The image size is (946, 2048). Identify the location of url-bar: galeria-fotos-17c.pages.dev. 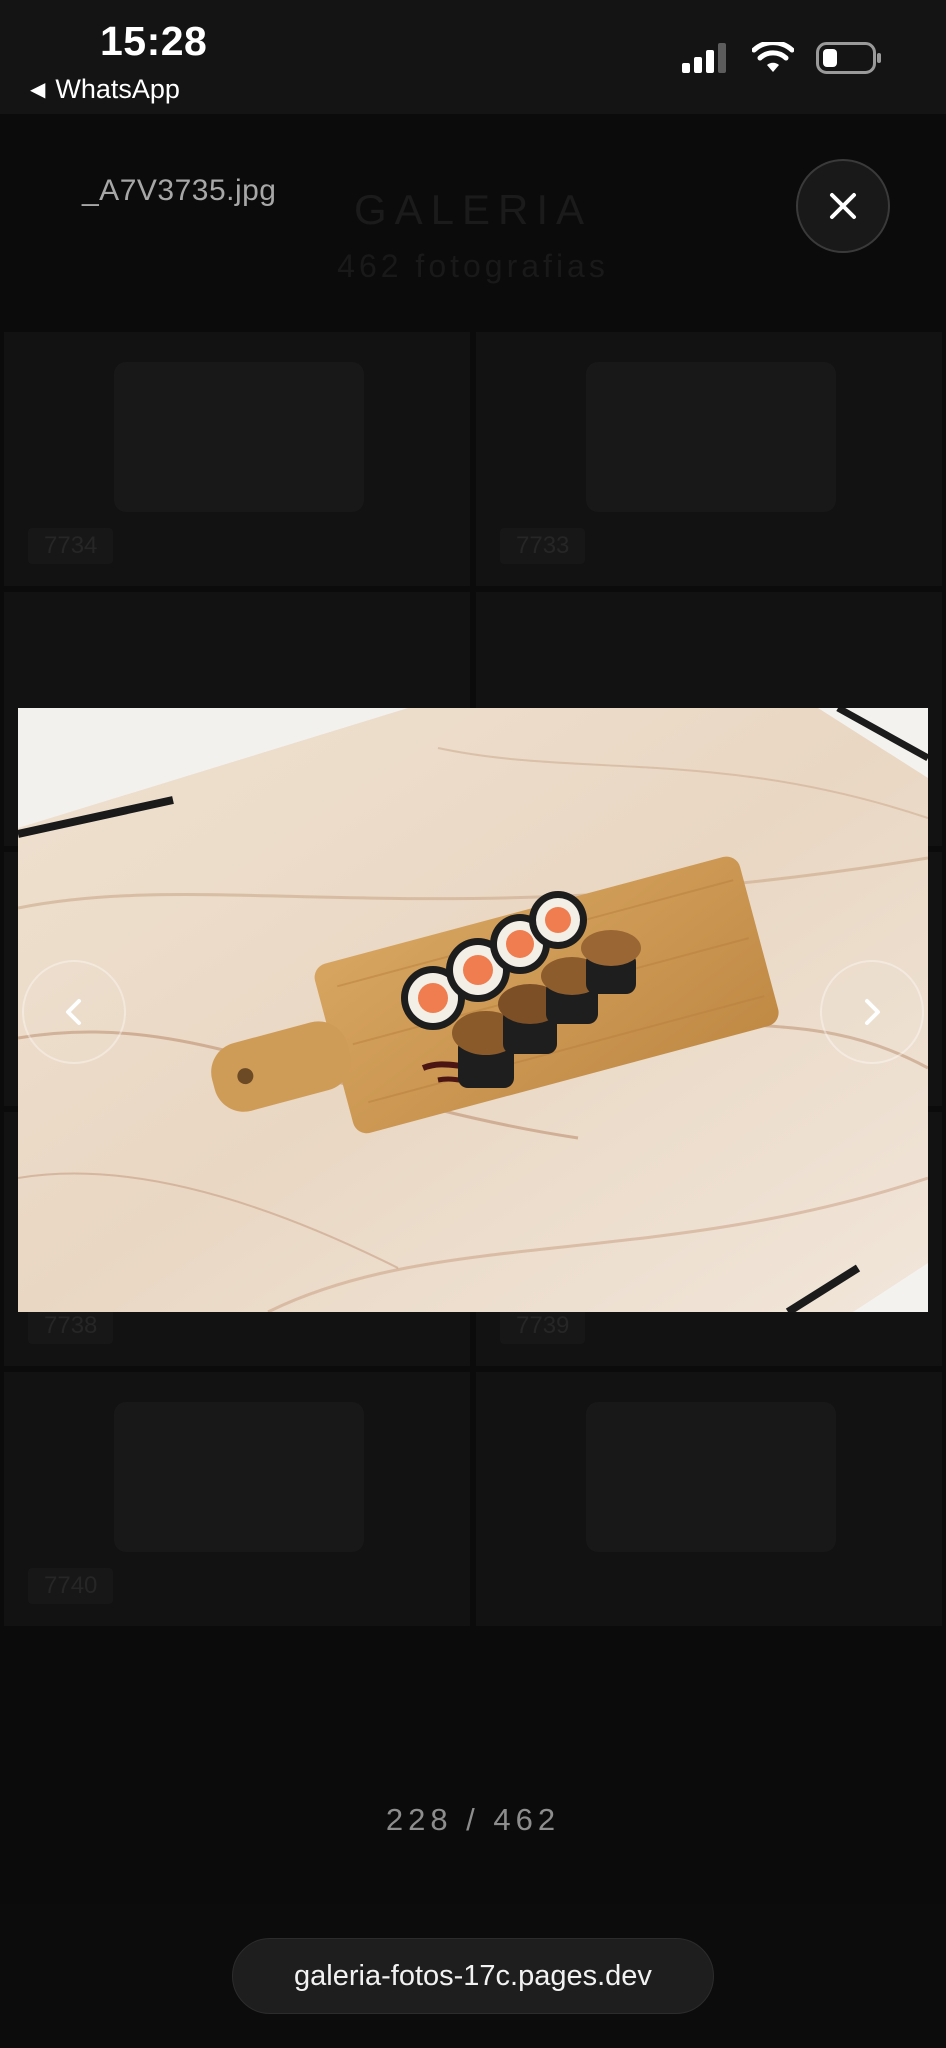
(473, 1976).